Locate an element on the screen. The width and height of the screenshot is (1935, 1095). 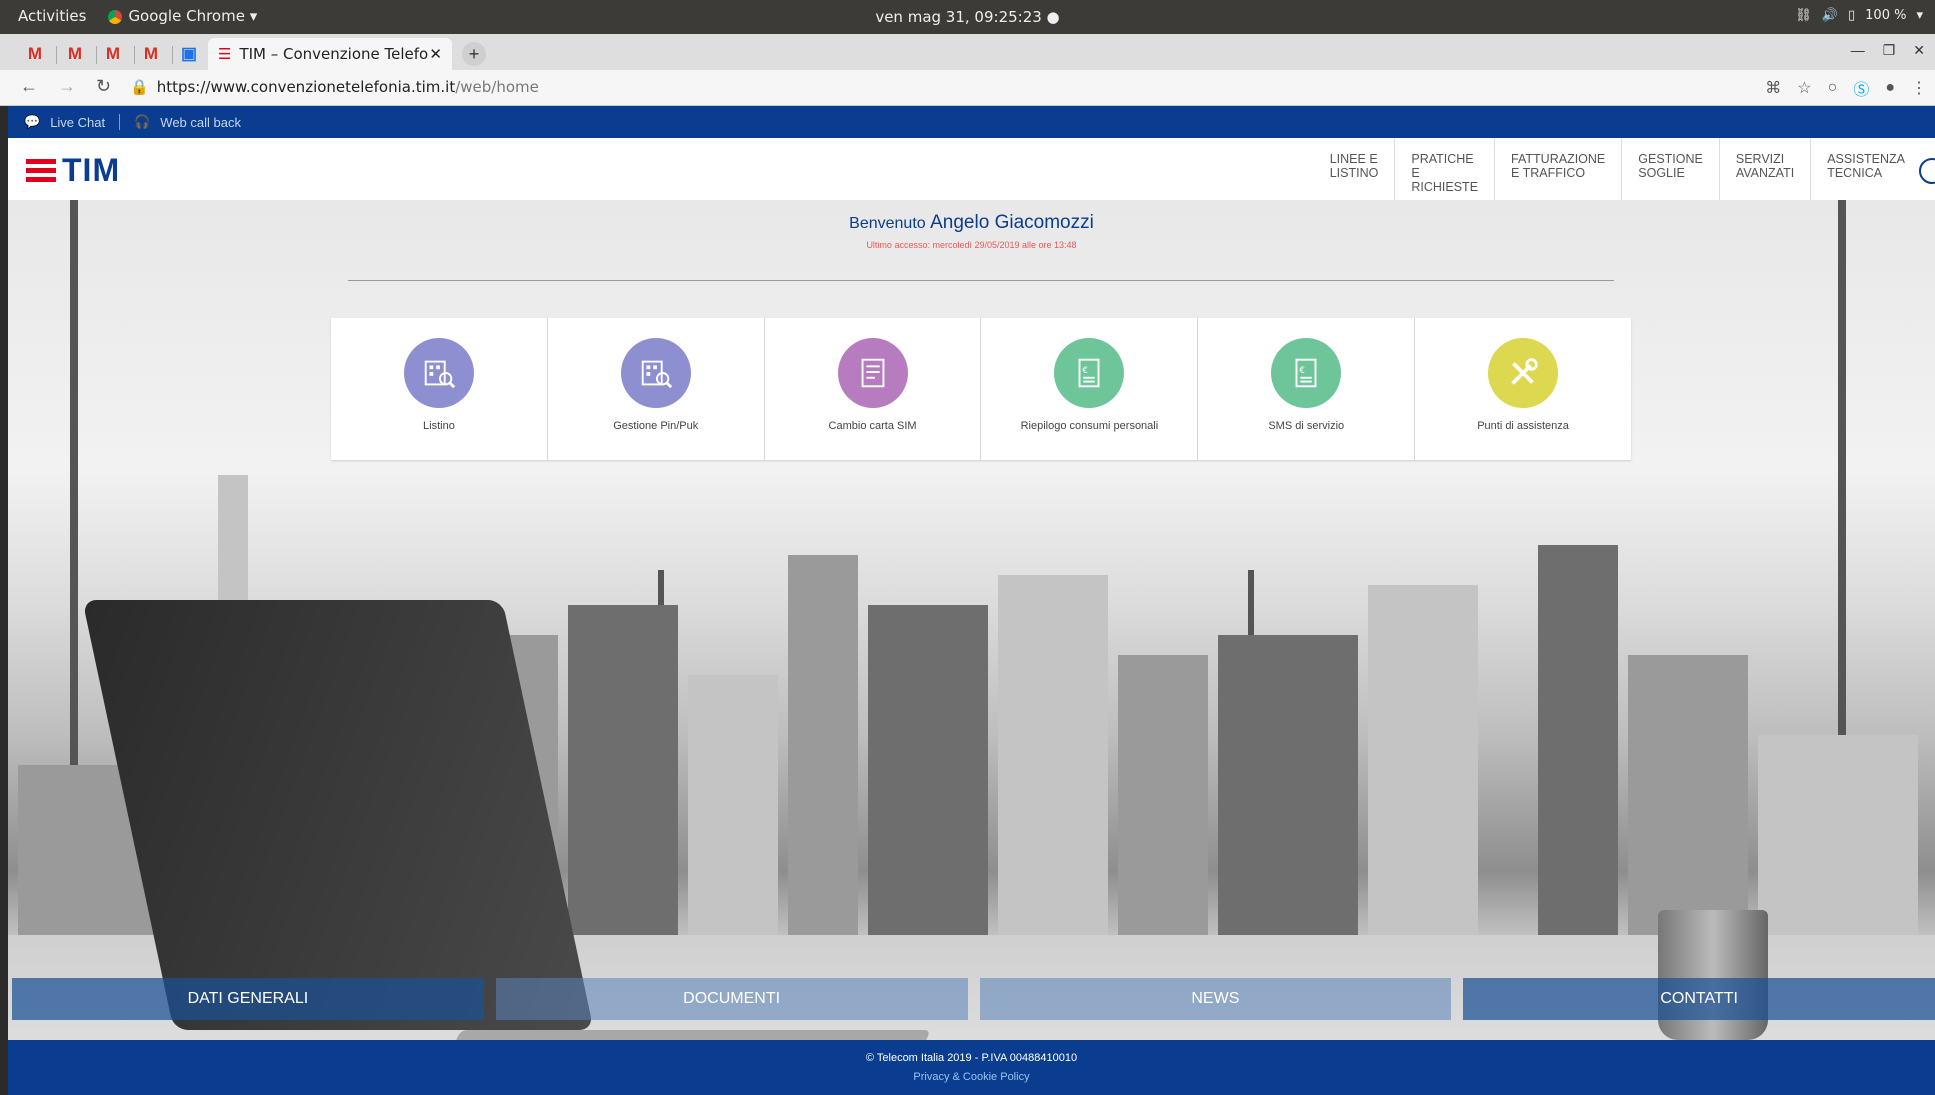
welcome-prefix: Benvenuto is located at coordinates (887, 223).